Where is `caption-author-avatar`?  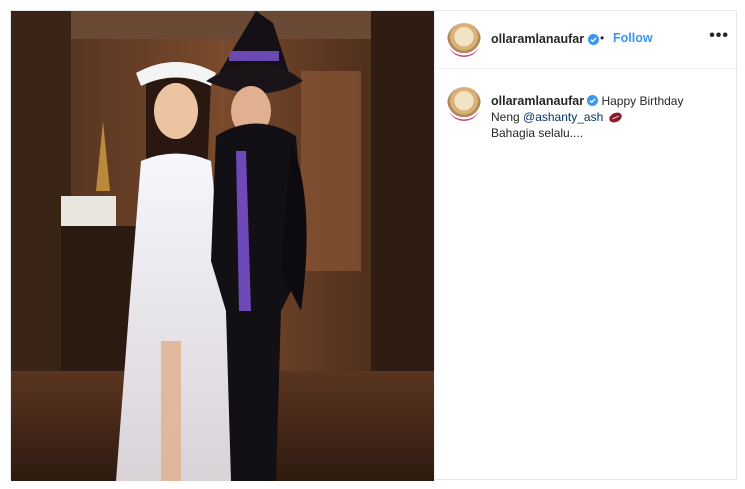
caption-author-avatar is located at coordinates (464, 104).